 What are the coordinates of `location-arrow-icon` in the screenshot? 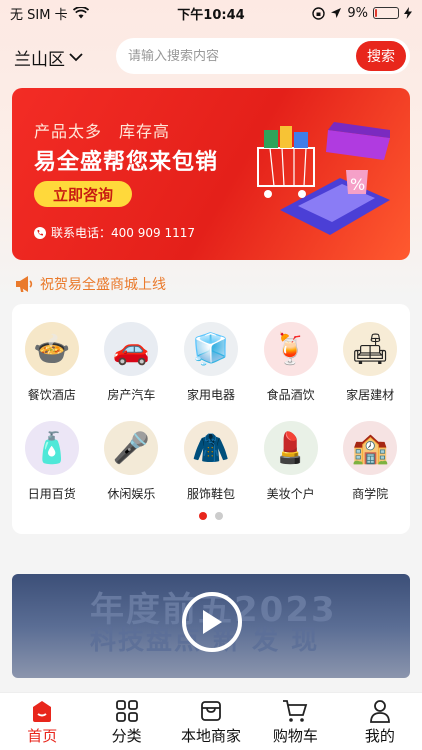 It's located at (336, 13).